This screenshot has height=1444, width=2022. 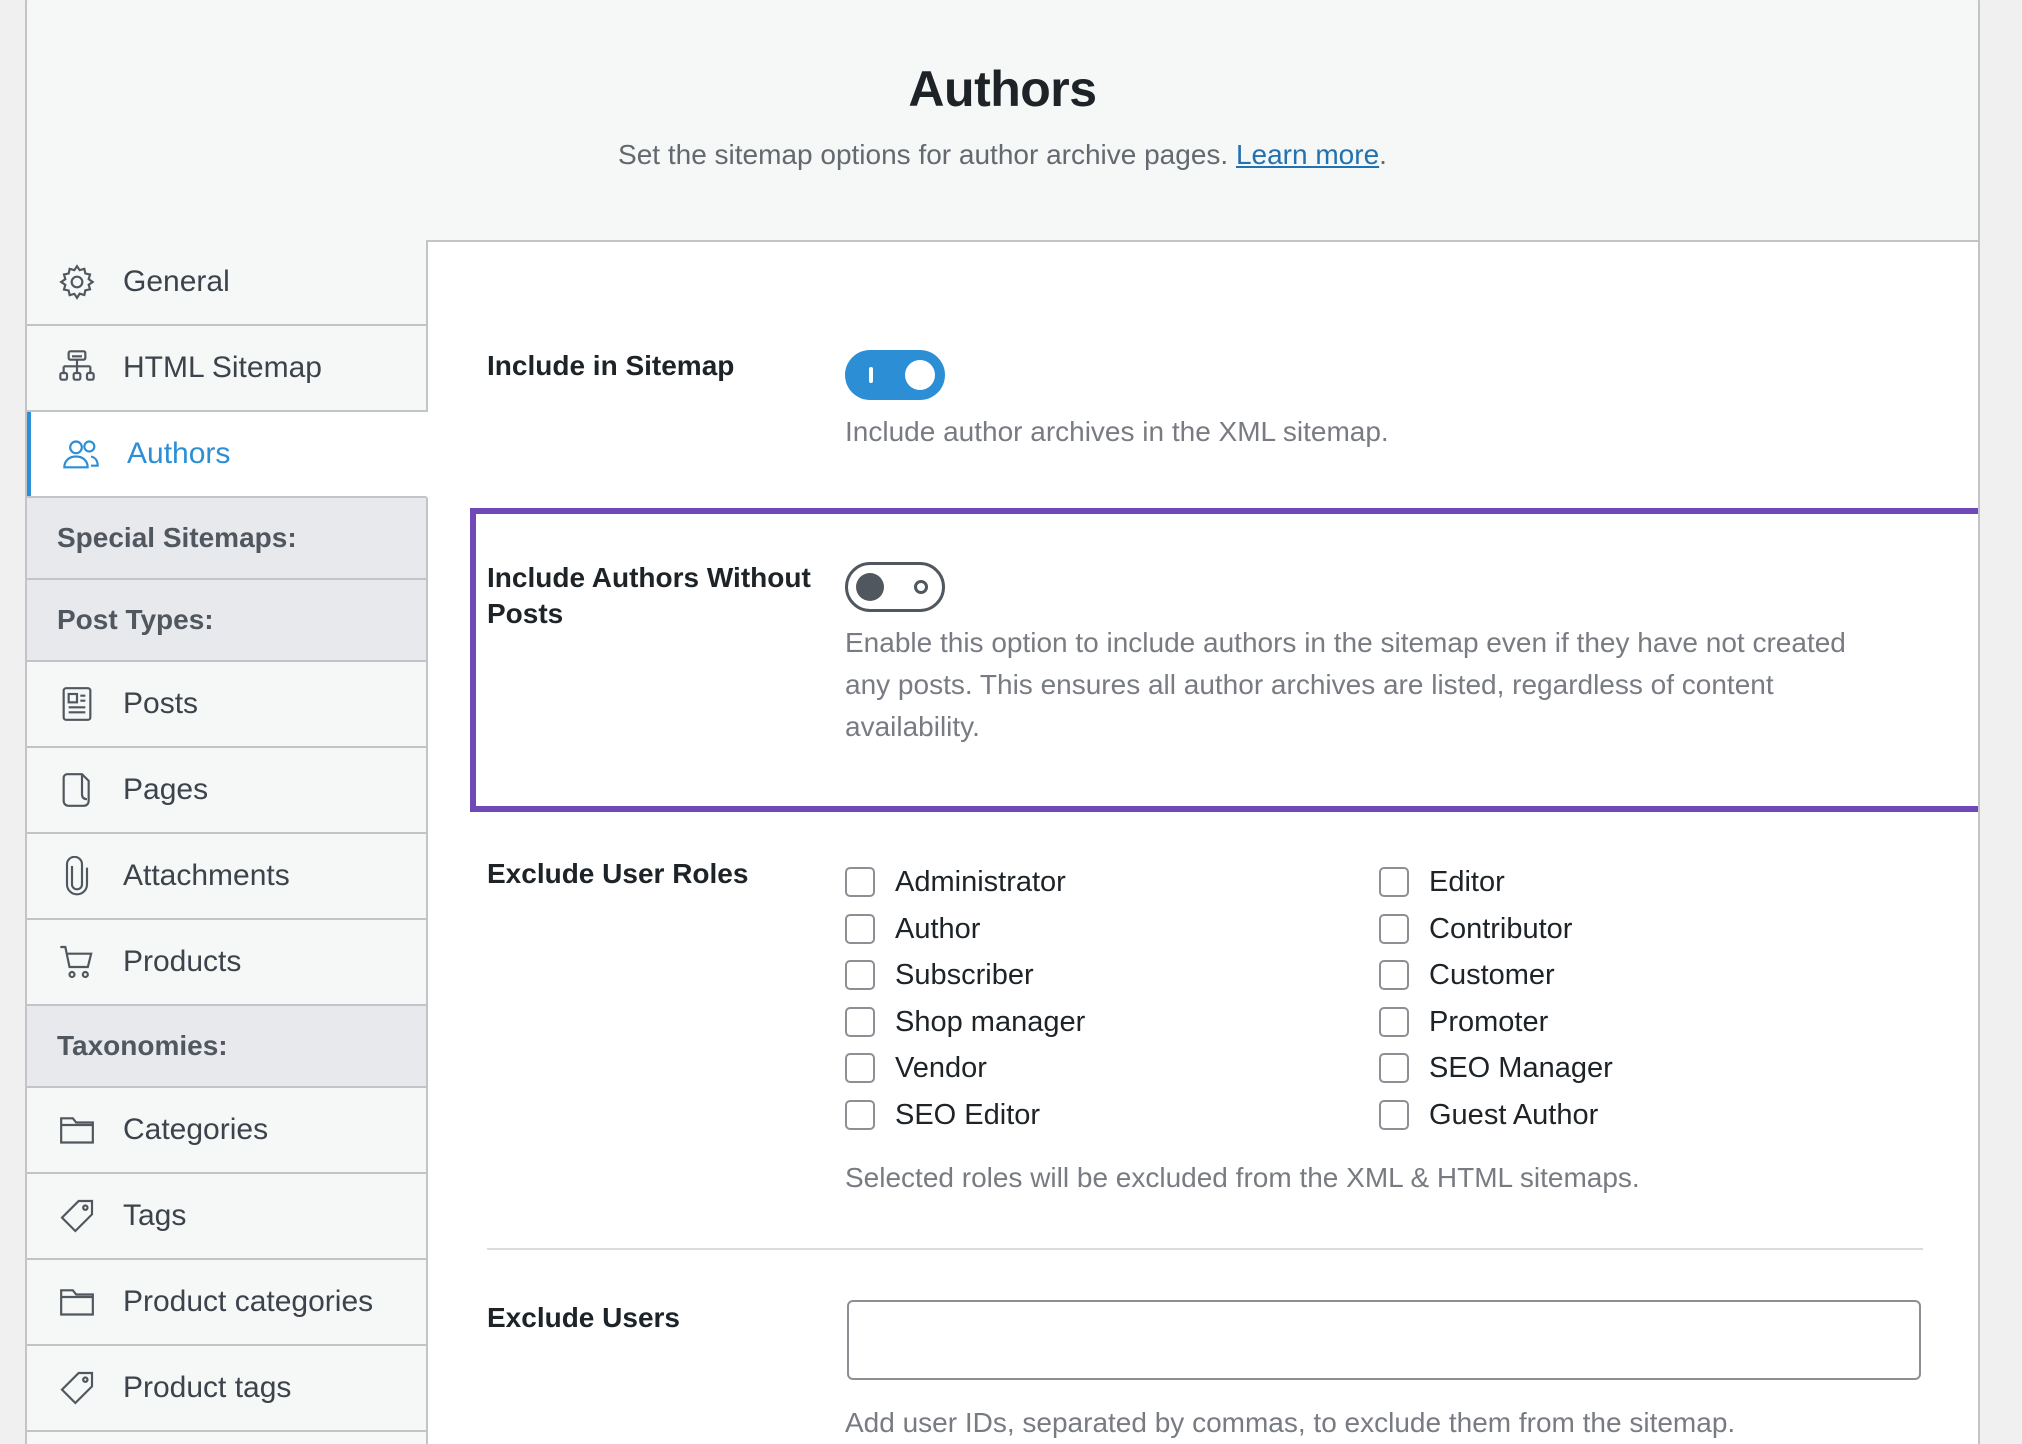 What do you see at coordinates (206, 875) in the screenshot?
I see `sidebar-item-label: Attachments` at bounding box center [206, 875].